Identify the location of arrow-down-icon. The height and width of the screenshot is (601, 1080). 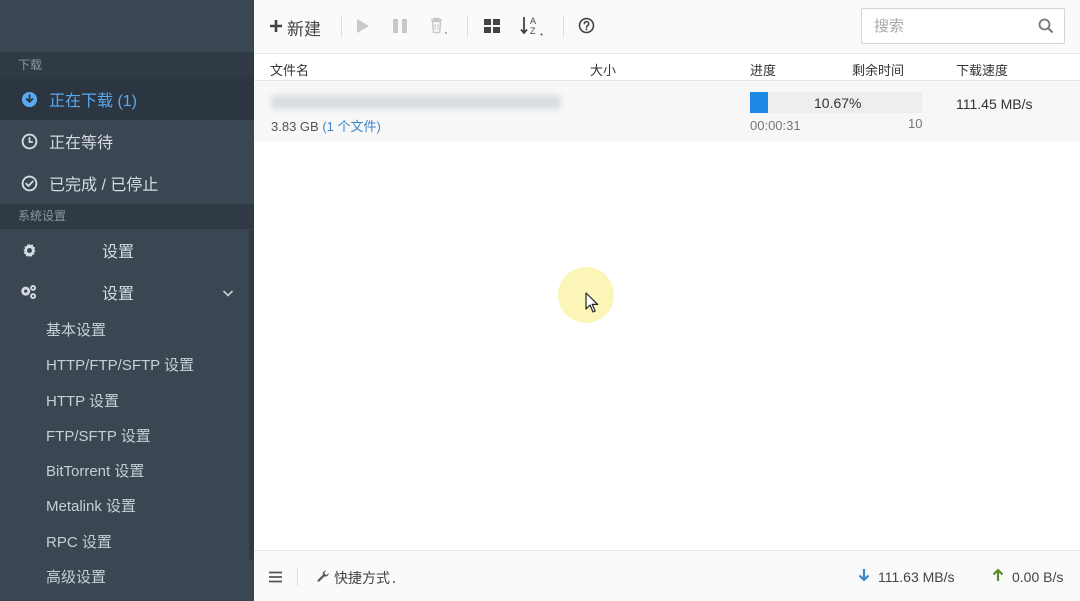
(864, 576).